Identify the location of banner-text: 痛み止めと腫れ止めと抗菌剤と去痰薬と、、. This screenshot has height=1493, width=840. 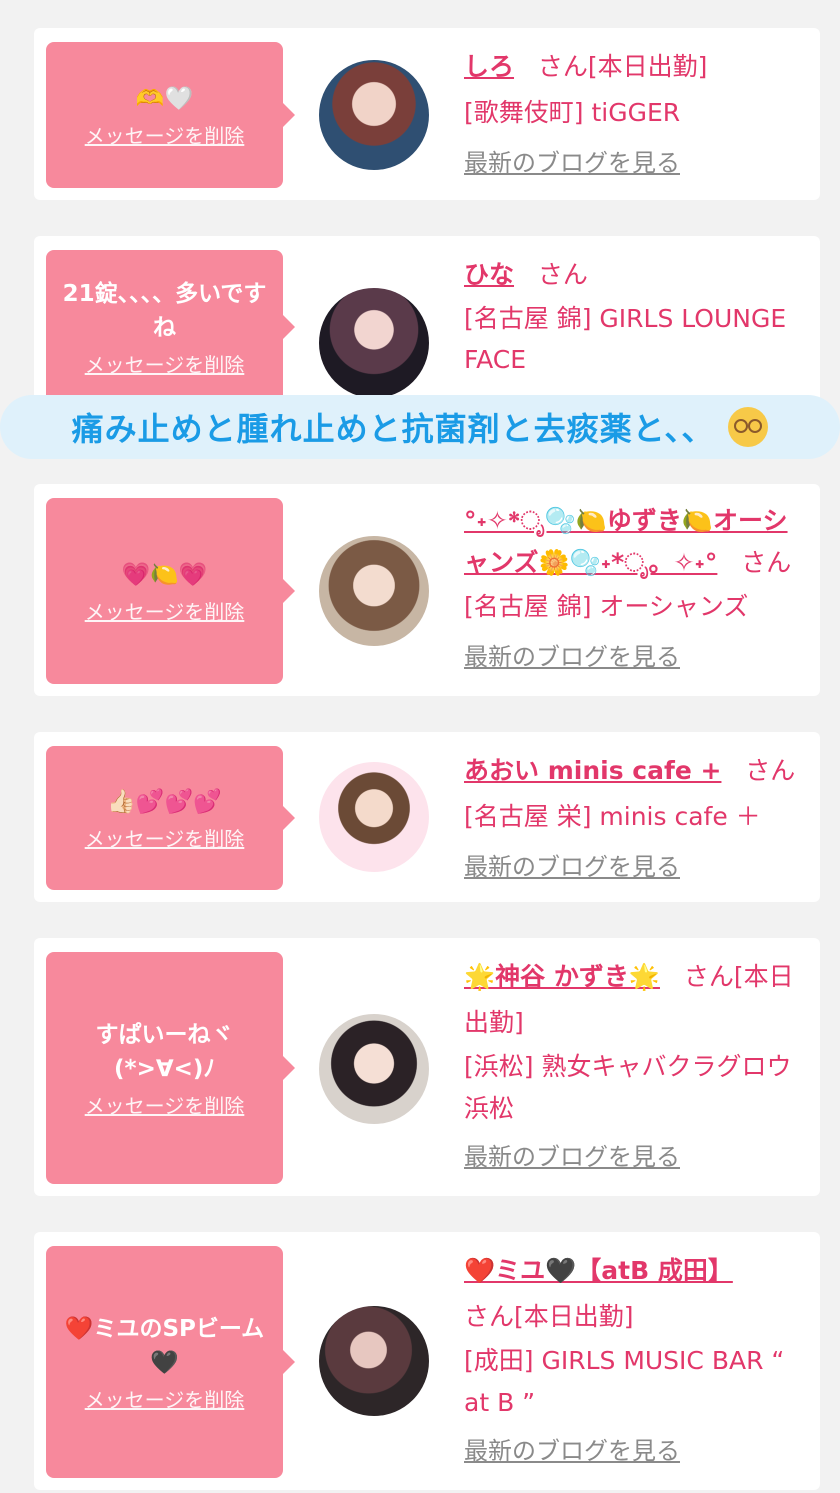
(393, 429).